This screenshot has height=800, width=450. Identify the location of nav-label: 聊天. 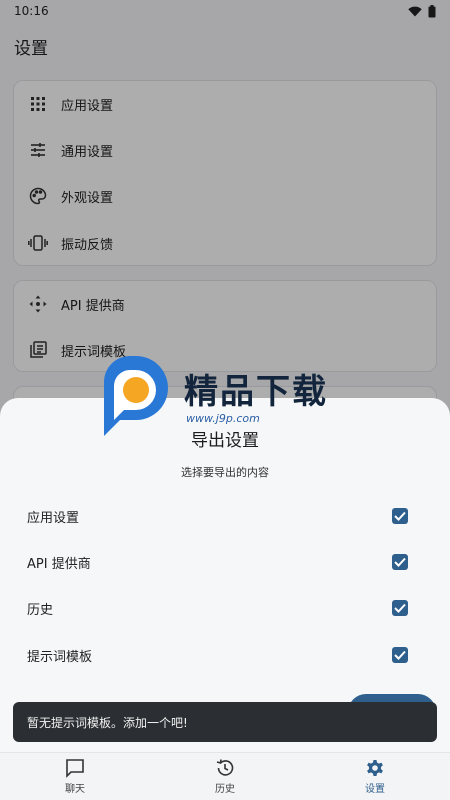
(75, 789).